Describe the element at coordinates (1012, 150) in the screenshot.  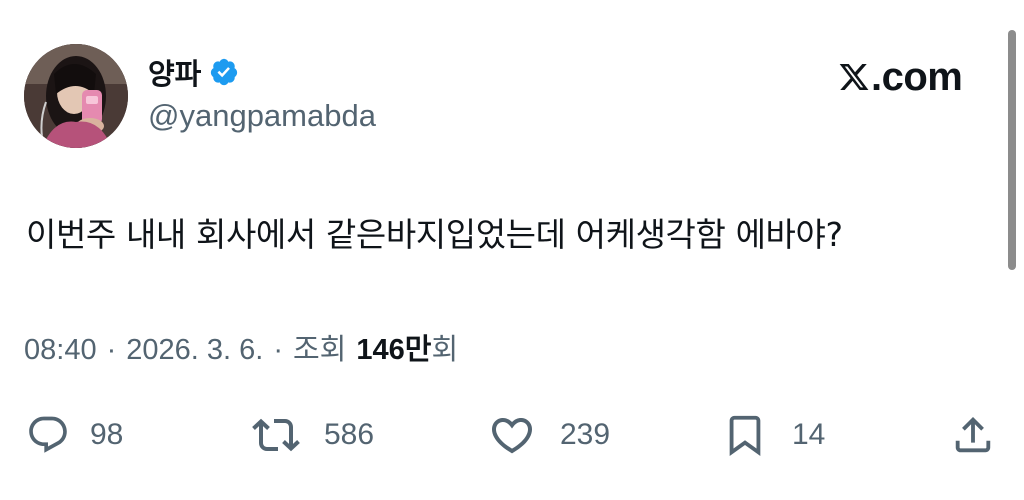
I see `scrollbar` at that location.